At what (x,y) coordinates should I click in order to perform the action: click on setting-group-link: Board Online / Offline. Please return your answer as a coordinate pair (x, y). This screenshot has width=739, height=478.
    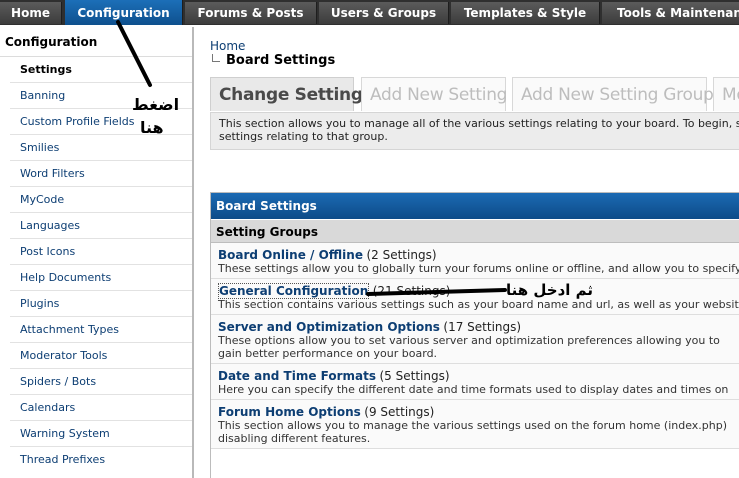
    Looking at the image, I should click on (290, 255).